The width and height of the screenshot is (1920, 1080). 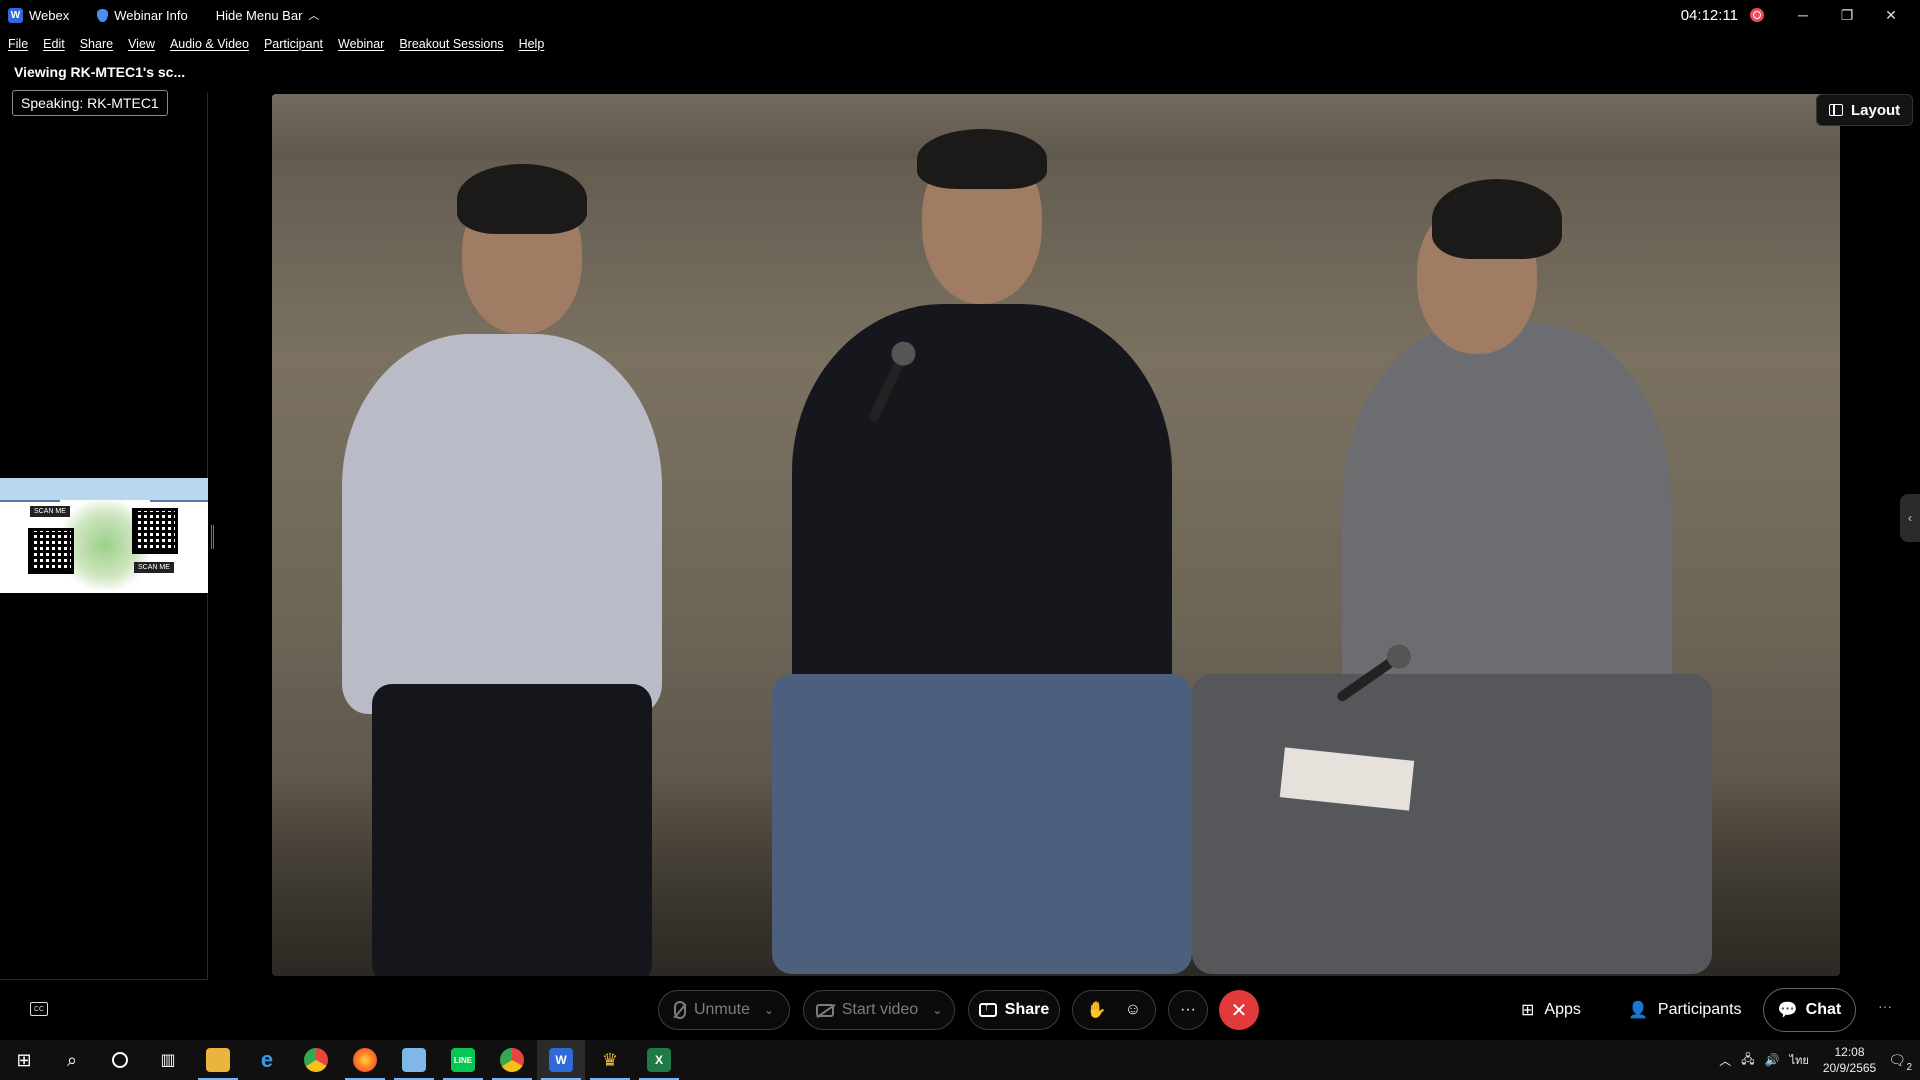 I want to click on close-x-icon: ✕, so click(x=1239, y=1010).